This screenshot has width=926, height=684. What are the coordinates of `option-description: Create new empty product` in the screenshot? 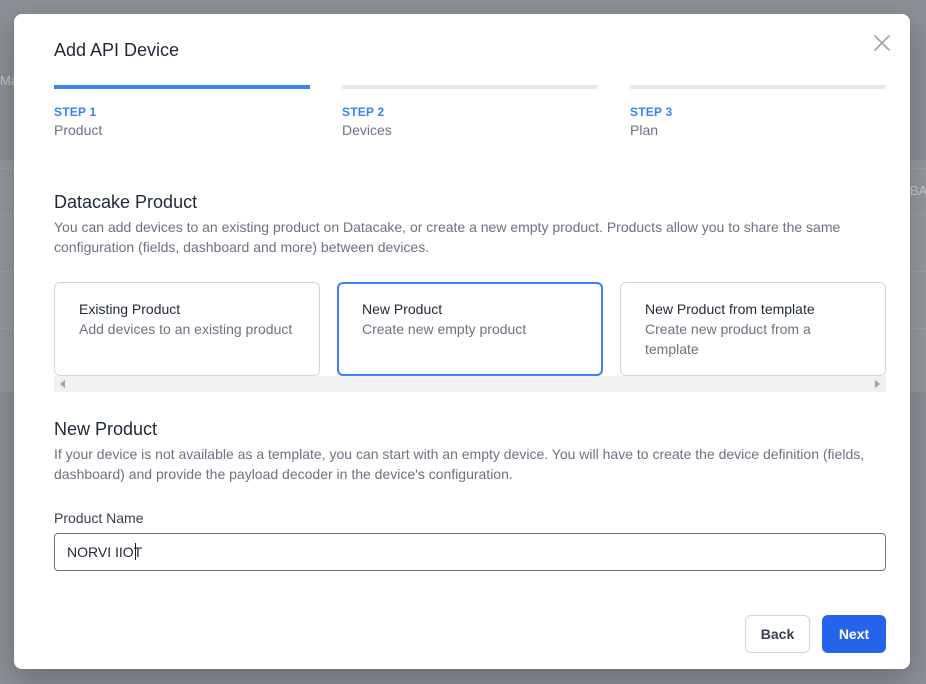 It's located at (444, 329).